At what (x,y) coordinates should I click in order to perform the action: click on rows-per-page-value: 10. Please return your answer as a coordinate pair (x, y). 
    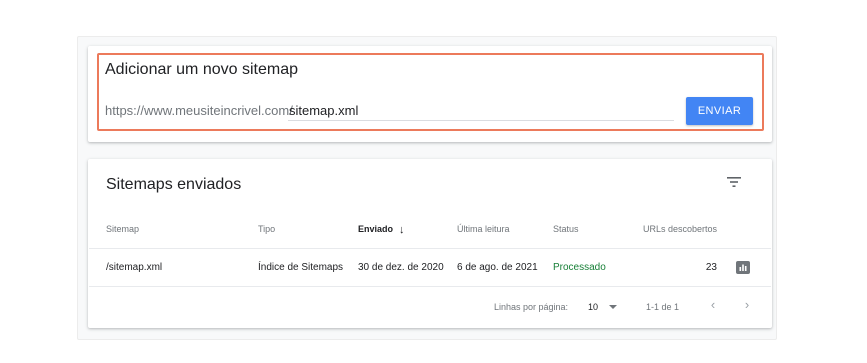
    Looking at the image, I should click on (593, 307).